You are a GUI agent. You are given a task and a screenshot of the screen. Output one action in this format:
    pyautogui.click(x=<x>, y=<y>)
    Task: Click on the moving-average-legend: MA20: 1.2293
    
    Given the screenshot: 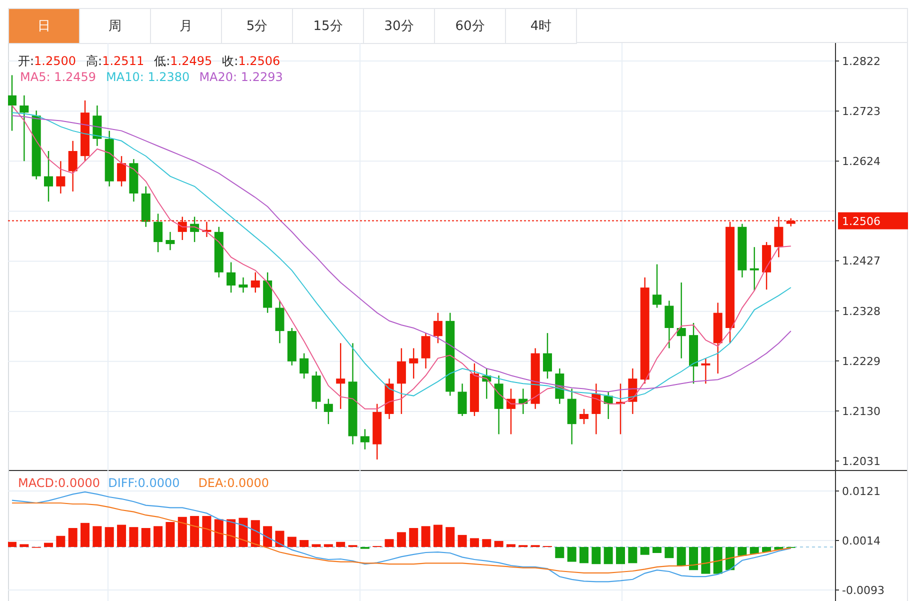 What is the action you would take?
    pyautogui.click(x=241, y=77)
    